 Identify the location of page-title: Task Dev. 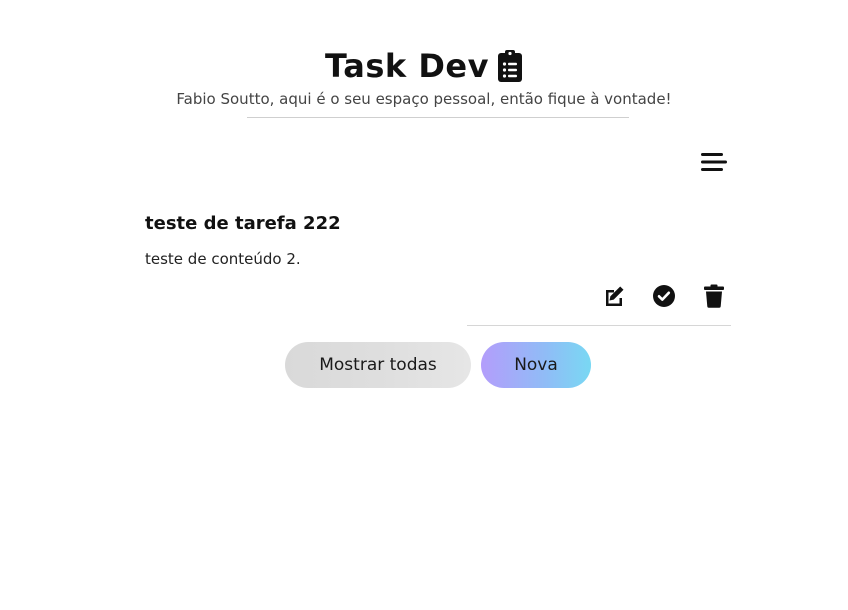
(407, 66).